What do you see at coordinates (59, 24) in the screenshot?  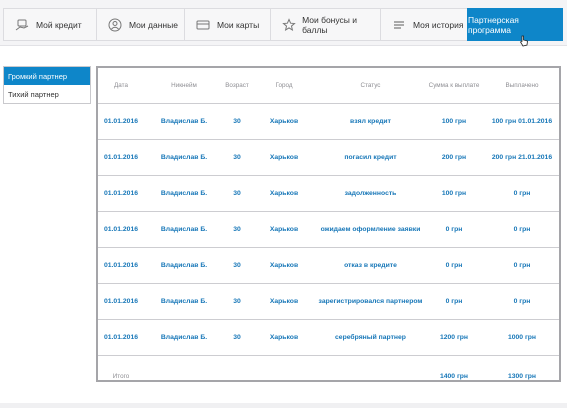 I see `tab-label: Мой кредит` at bounding box center [59, 24].